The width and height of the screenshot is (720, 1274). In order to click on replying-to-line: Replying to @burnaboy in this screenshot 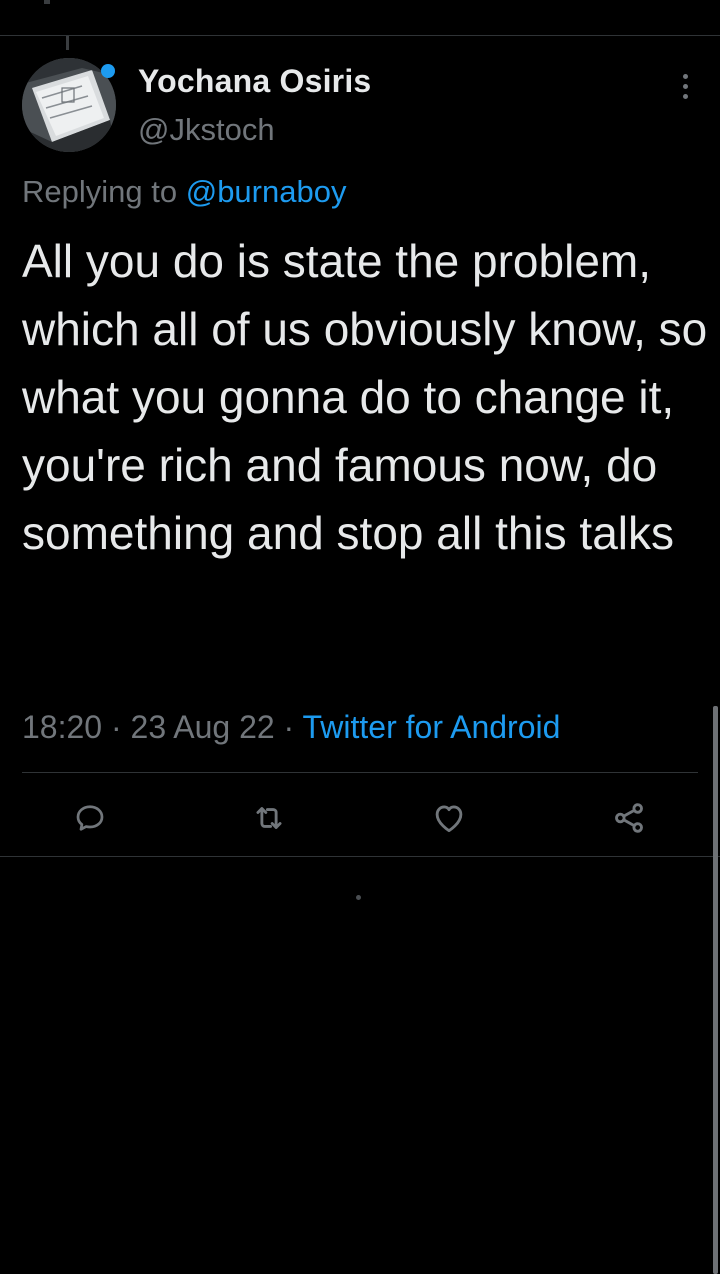, I will do `click(184, 192)`.